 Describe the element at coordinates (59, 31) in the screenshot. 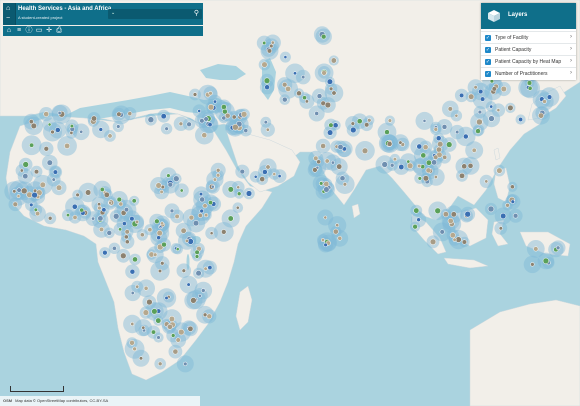

I see `print-icon: ⎙` at that location.